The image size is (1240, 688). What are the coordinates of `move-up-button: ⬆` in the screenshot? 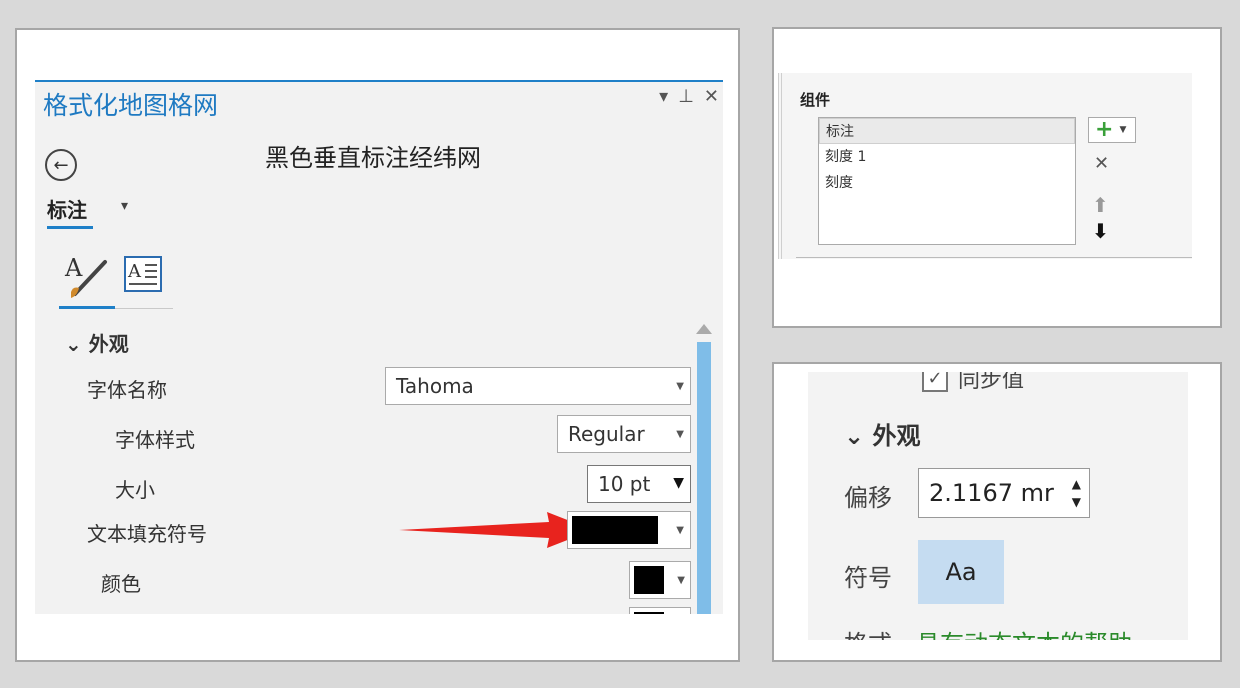 It's located at (1100, 205).